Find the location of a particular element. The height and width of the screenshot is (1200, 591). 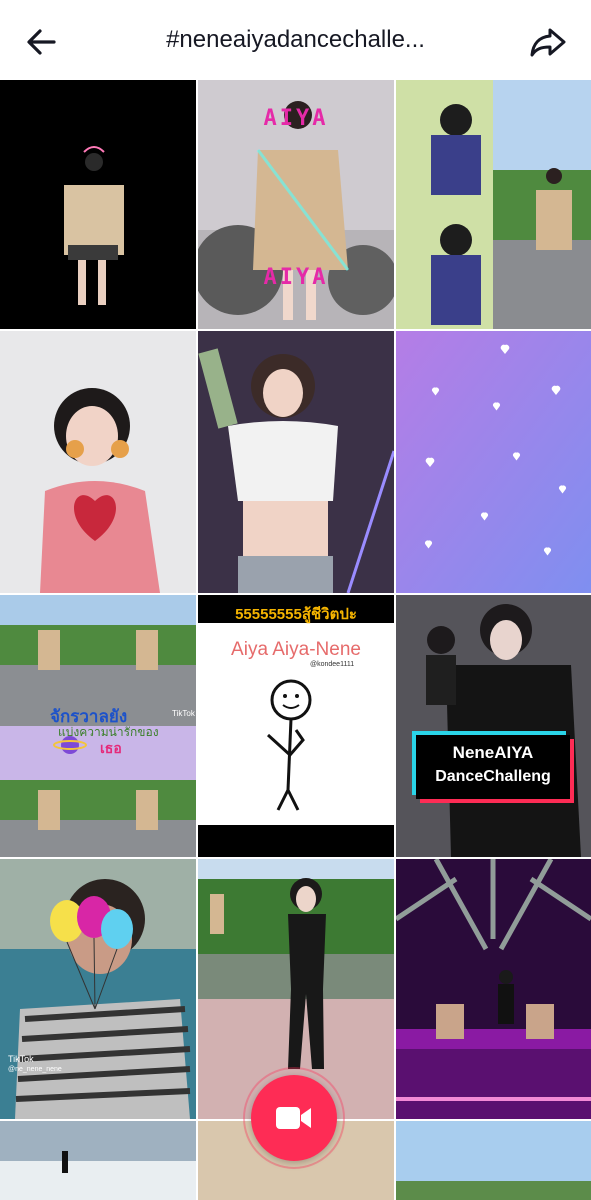

share-arrow-icon is located at coordinates (548, 42).